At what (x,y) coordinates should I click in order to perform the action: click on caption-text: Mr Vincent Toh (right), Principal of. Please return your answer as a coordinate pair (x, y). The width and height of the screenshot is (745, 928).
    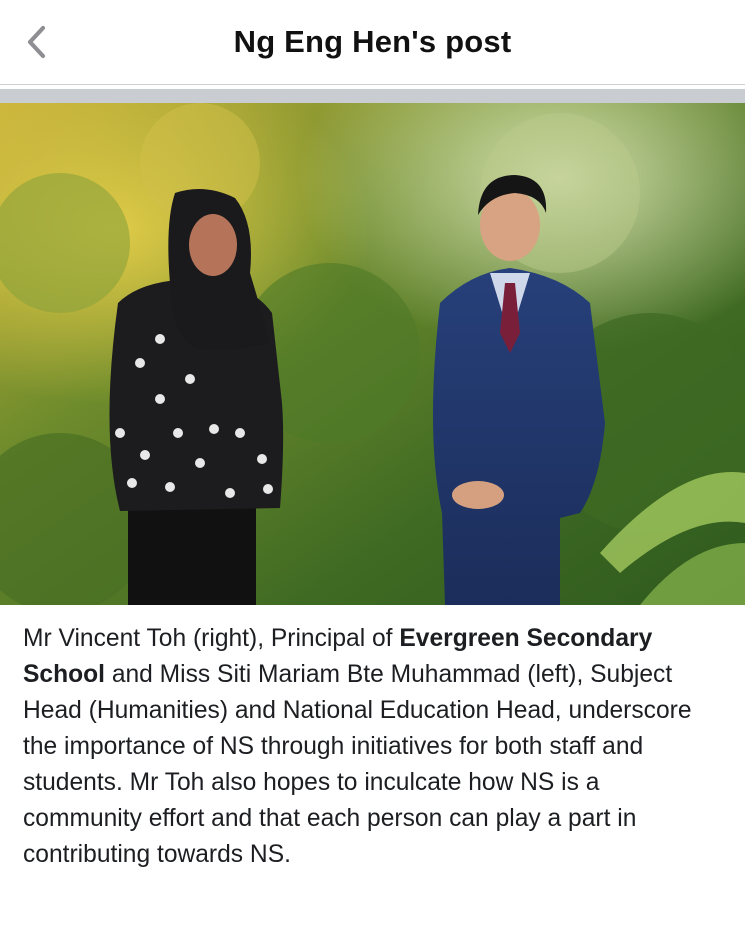
    Looking at the image, I should click on (211, 638).